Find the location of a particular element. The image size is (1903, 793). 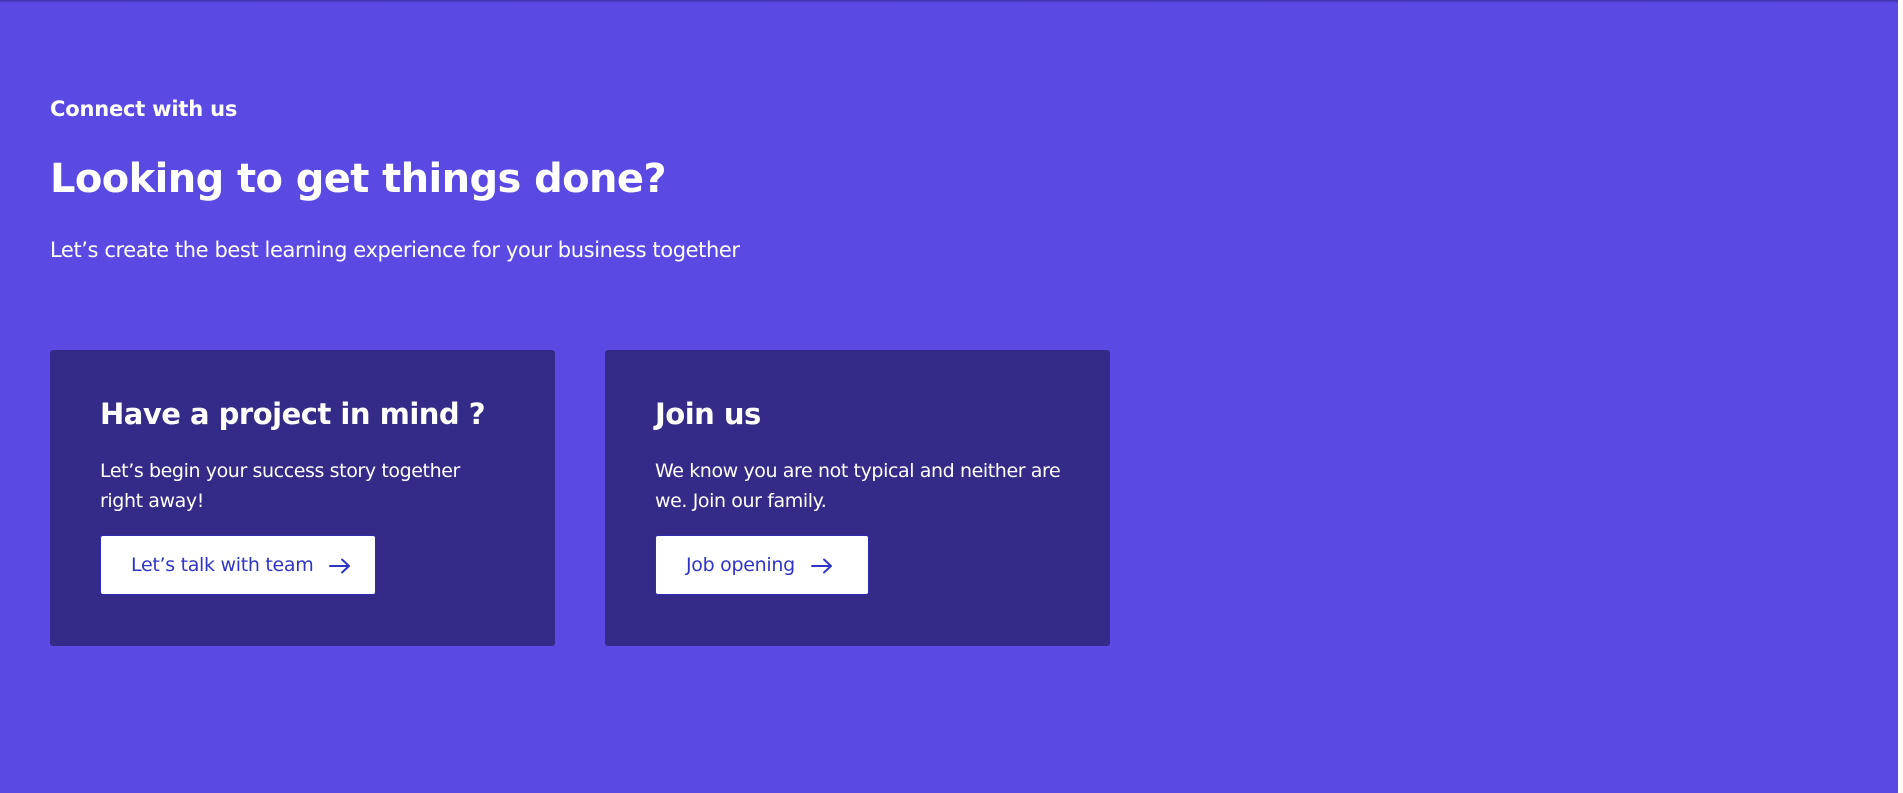

join-us-card-title: Join us is located at coordinates (708, 414).